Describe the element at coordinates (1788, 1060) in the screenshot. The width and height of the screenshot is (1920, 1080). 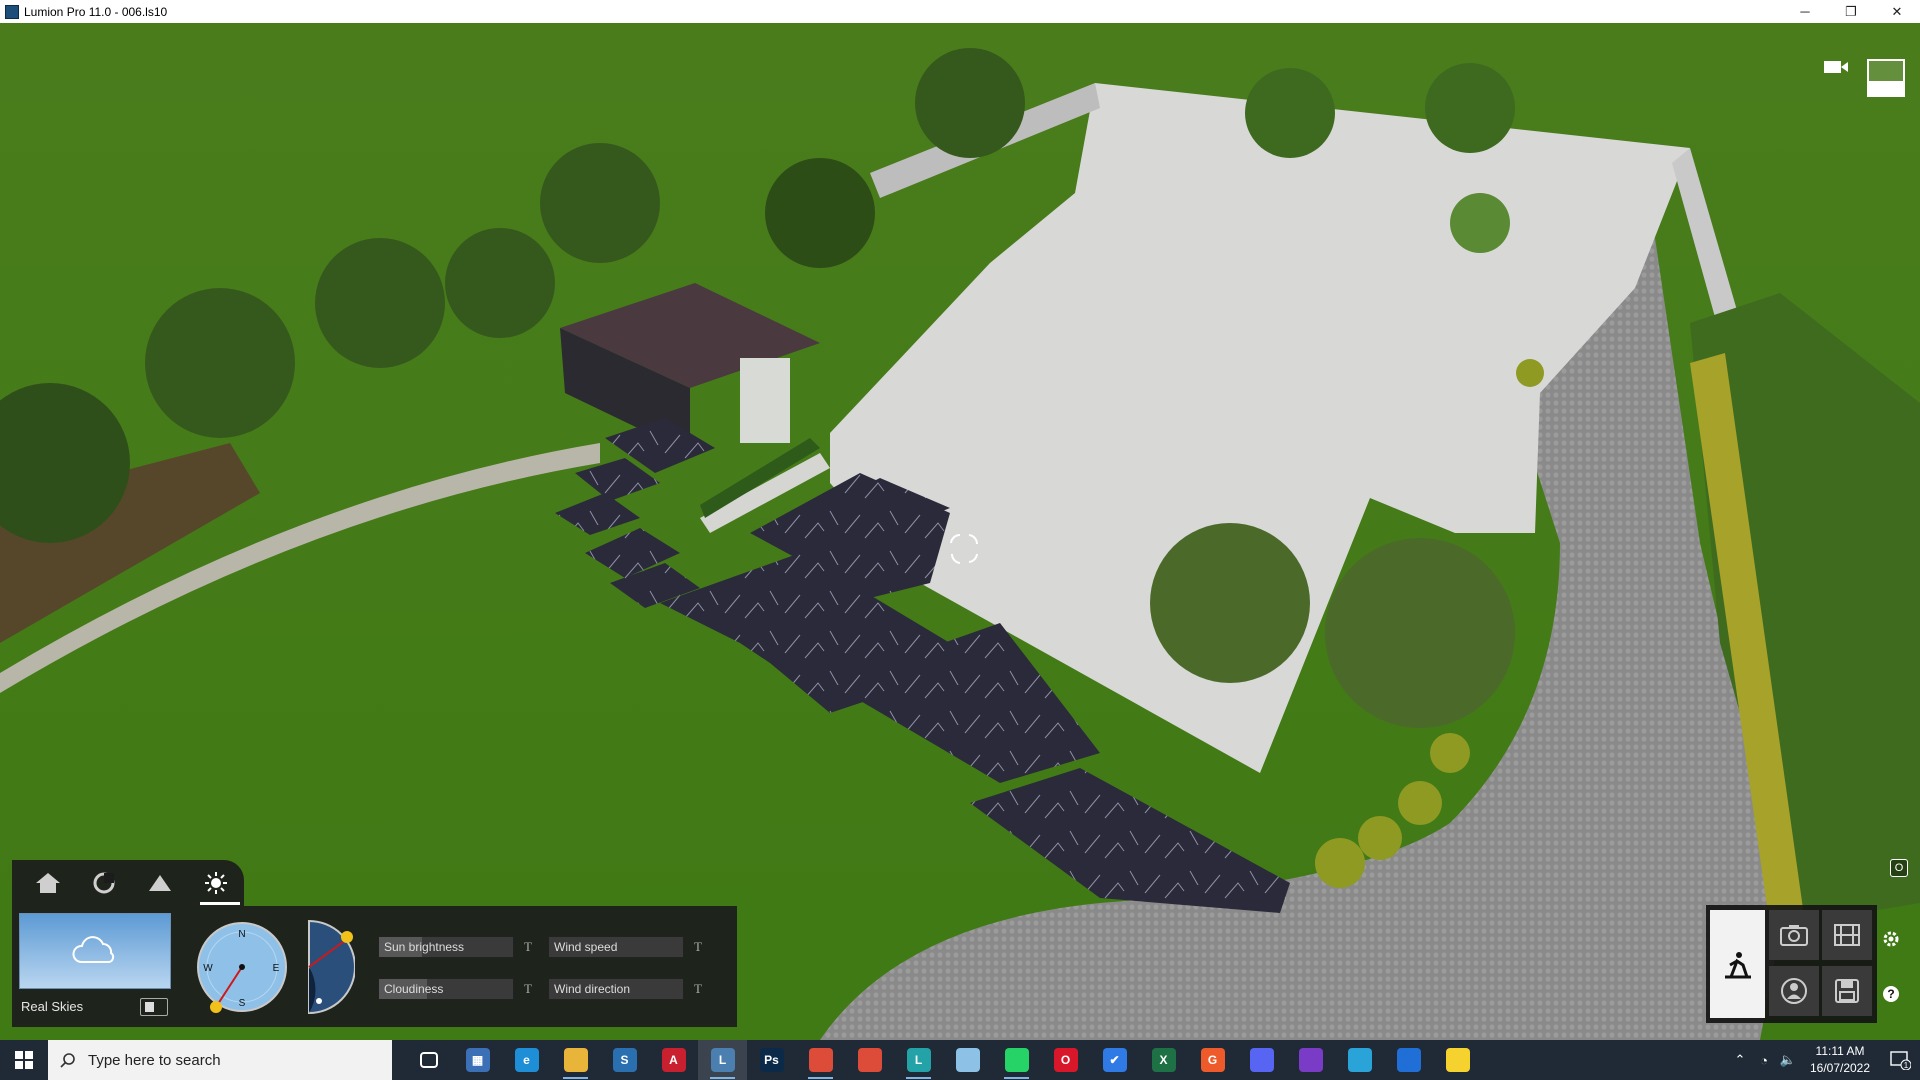
I see `volume-icon: 🔈` at that location.